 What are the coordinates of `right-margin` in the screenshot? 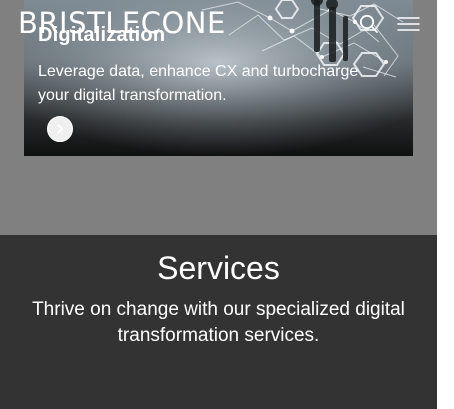 It's located at (445, 204).